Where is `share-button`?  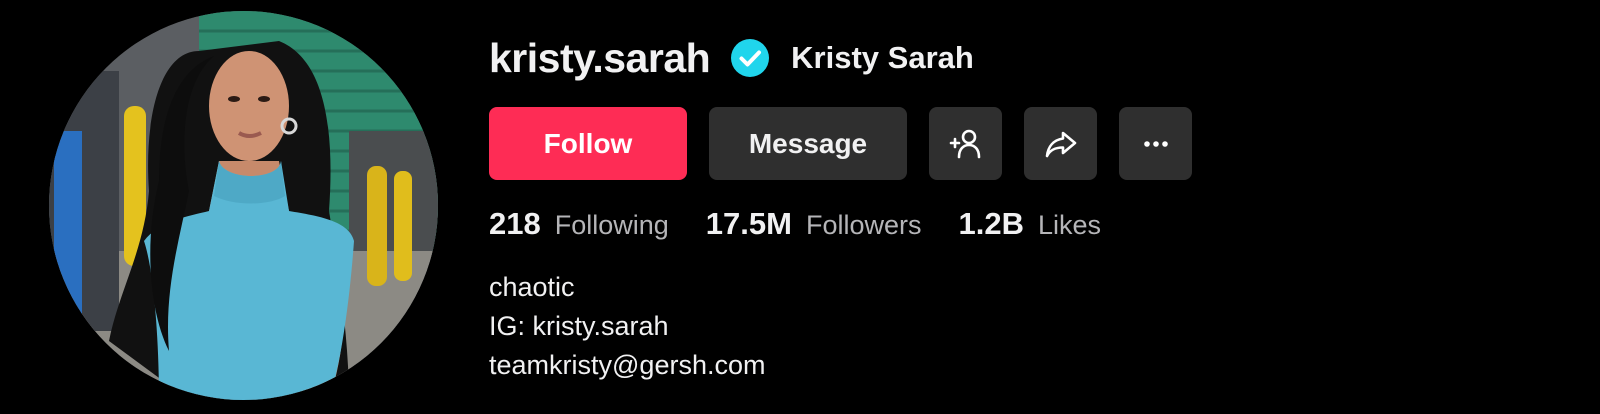 share-button is located at coordinates (1060, 143).